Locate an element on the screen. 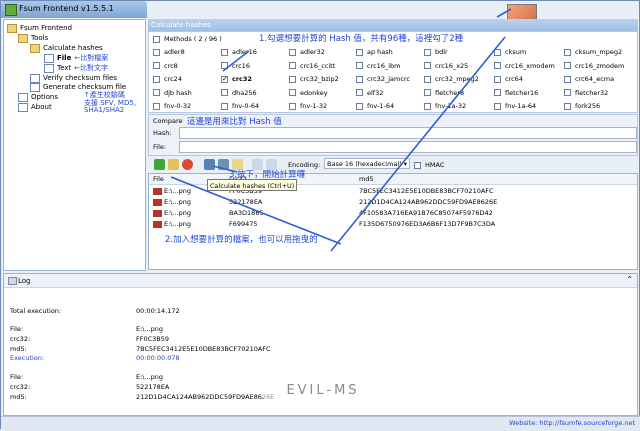  annotation-2: 2.加入想要計算的檔案，也可以用拖曳的 is located at coordinates (241, 240).